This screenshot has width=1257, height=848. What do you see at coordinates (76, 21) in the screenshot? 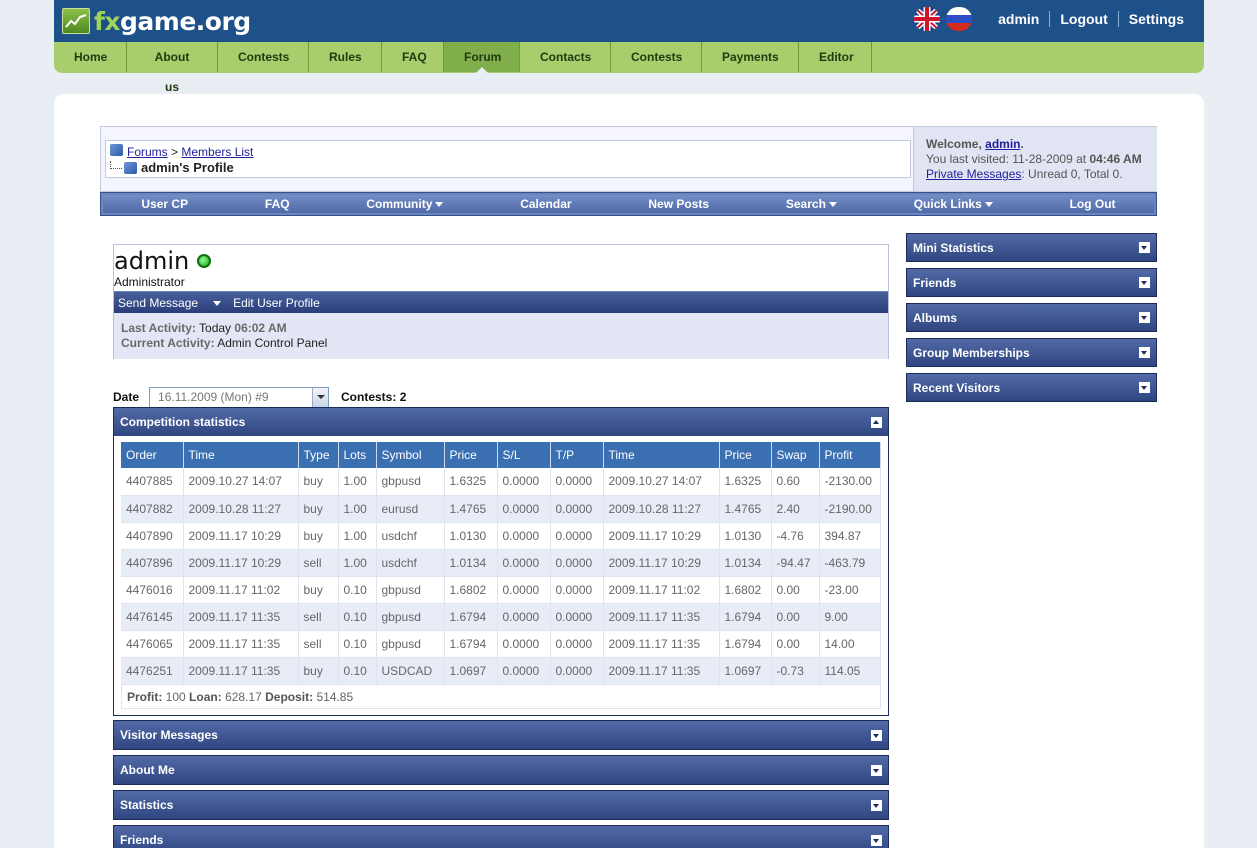
I see `chart-logo-icon` at bounding box center [76, 21].